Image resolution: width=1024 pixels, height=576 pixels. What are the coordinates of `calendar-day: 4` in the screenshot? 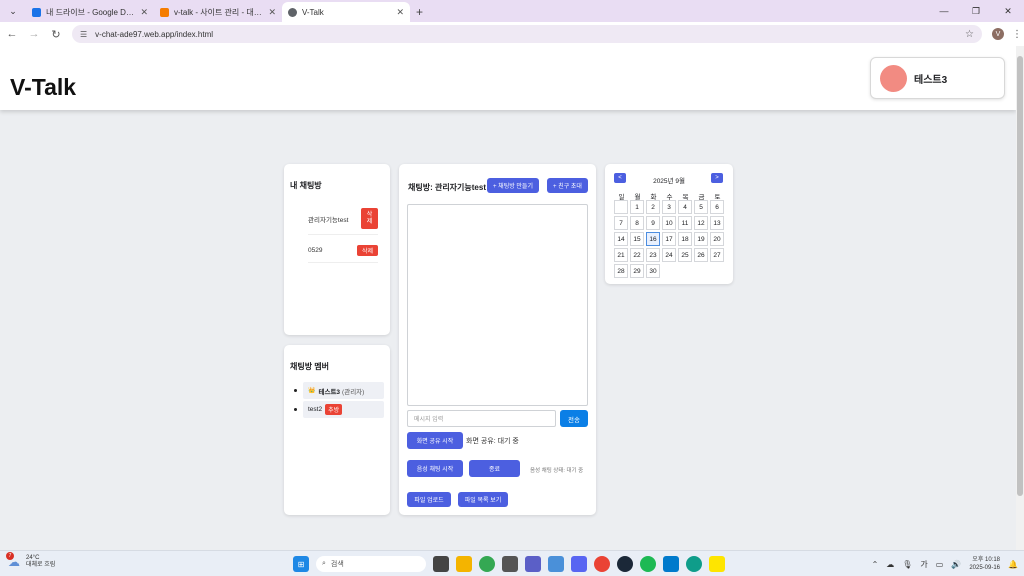 It's located at (685, 207).